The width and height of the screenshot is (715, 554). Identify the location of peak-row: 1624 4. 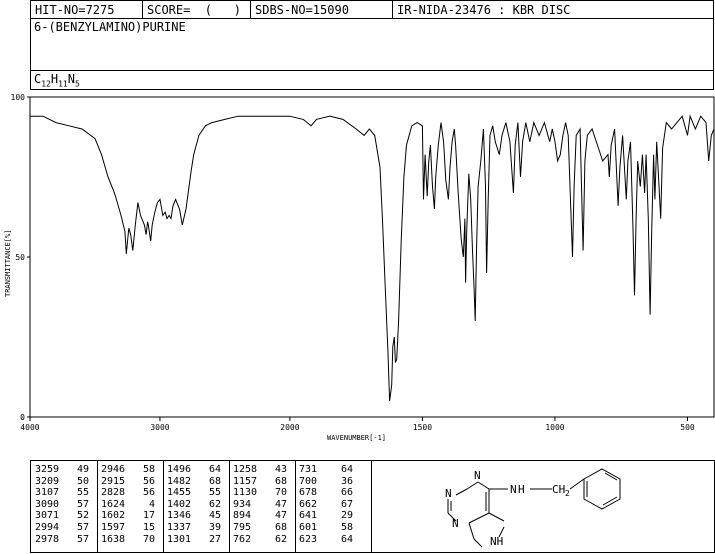
(128, 505).